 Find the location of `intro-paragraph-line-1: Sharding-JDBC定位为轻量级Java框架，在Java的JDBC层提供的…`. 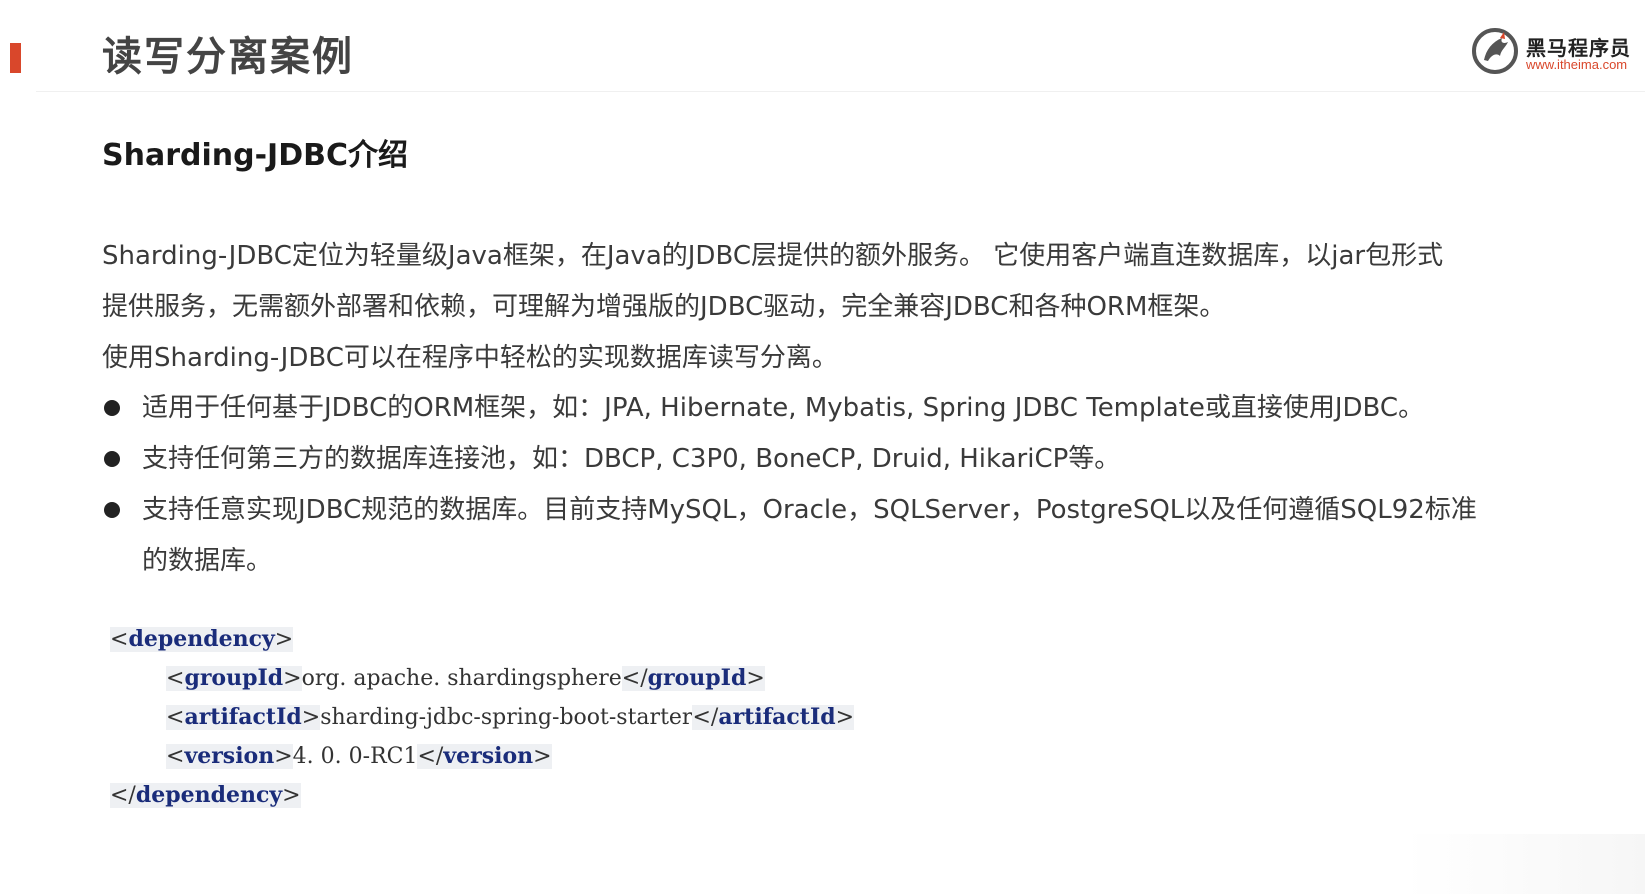

intro-paragraph-line-1: Sharding-JDBC定位为轻量级Java框架，在Java的JDBC层提供的… is located at coordinates (773, 256).